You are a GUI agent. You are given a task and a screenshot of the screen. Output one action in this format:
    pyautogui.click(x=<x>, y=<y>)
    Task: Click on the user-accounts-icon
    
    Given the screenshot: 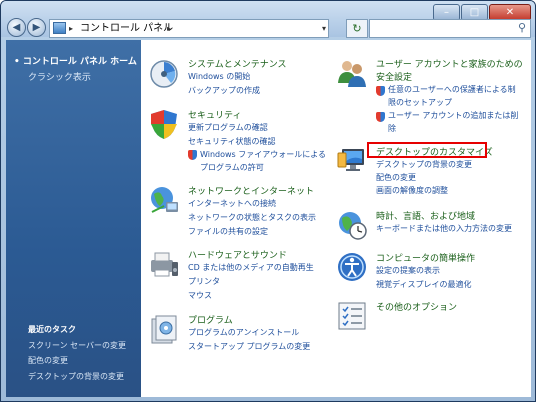 What is the action you would take?
    pyautogui.click(x=352, y=73)
    